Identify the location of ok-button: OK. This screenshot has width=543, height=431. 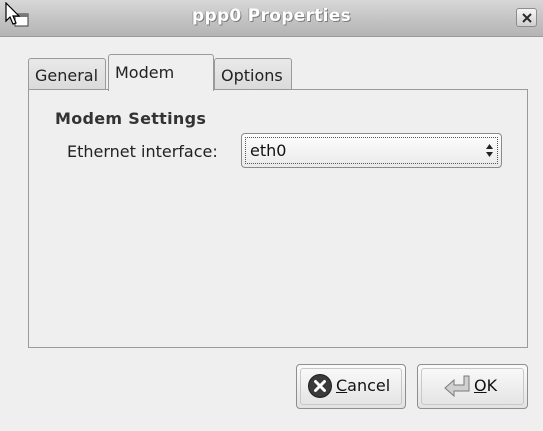
(472, 386).